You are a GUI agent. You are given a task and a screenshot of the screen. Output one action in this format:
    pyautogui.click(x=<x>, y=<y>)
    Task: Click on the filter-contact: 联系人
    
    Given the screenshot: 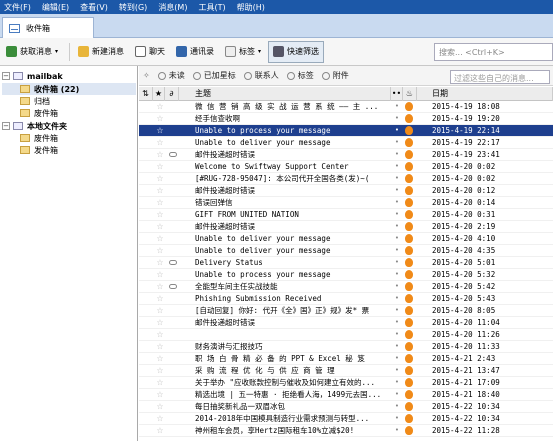 What is the action you would take?
    pyautogui.click(x=261, y=75)
    